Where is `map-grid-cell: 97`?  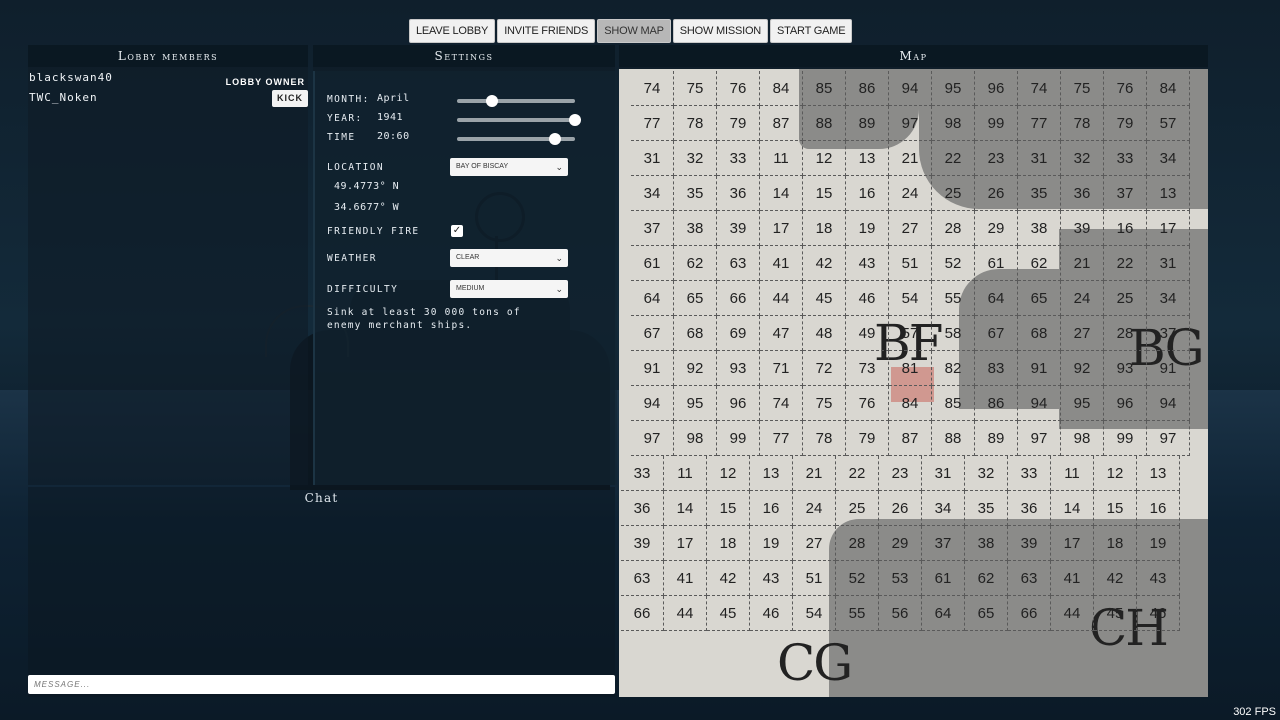
map-grid-cell: 97 is located at coordinates (1168, 438).